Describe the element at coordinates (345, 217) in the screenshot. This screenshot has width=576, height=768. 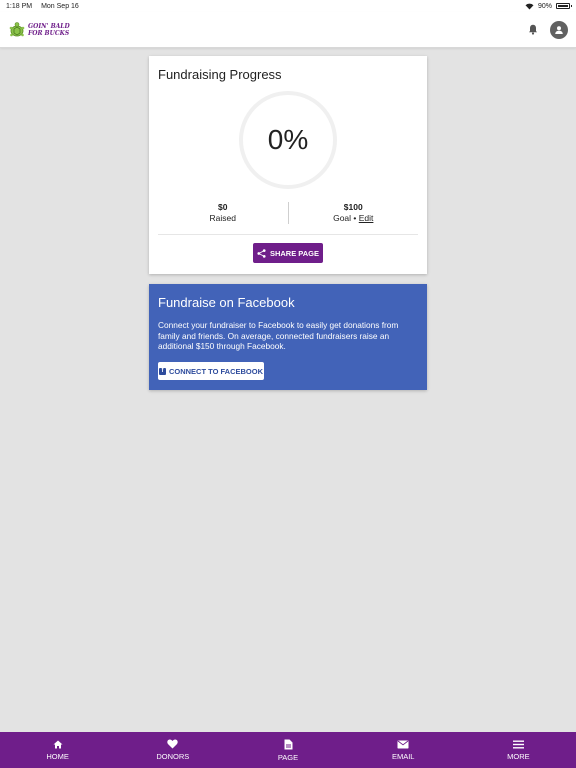
I see `goal-label: Goal •` at that location.